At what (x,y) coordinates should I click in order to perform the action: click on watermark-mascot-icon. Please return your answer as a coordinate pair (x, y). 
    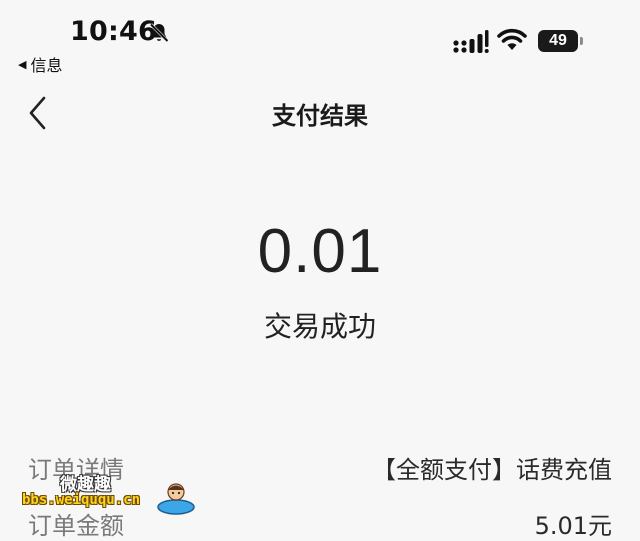
    Looking at the image, I should click on (176, 499).